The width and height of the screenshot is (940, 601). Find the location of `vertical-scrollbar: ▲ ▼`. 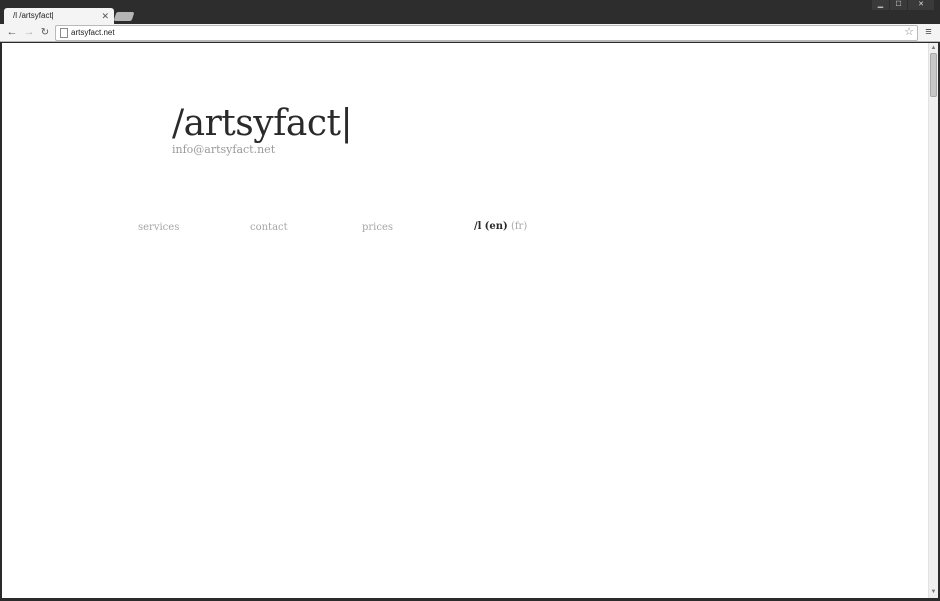

vertical-scrollbar: ▲ ▼ is located at coordinates (933, 320).